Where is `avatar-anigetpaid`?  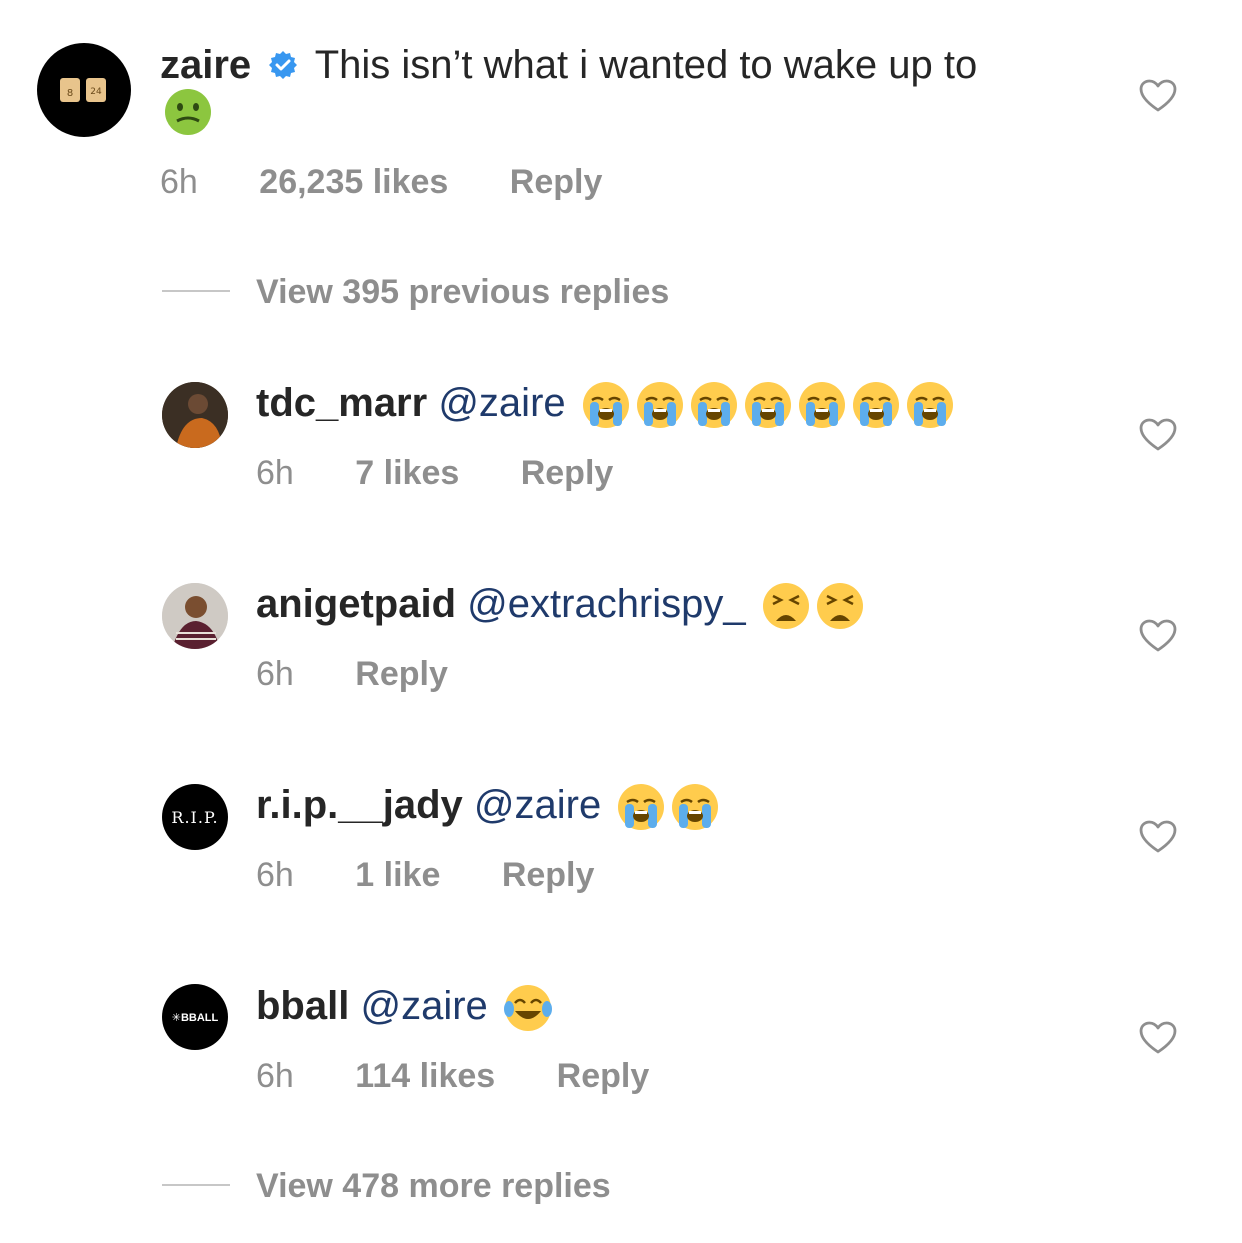
avatar-anigetpaid is located at coordinates (195, 616).